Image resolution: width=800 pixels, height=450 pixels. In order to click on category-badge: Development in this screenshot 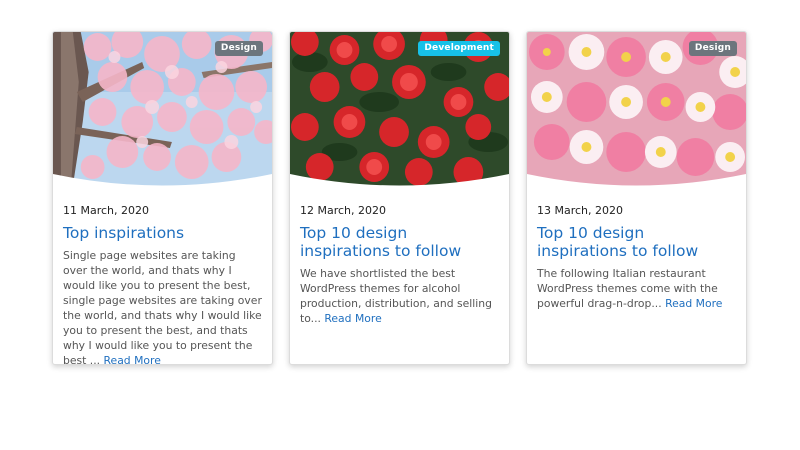, I will do `click(459, 48)`.